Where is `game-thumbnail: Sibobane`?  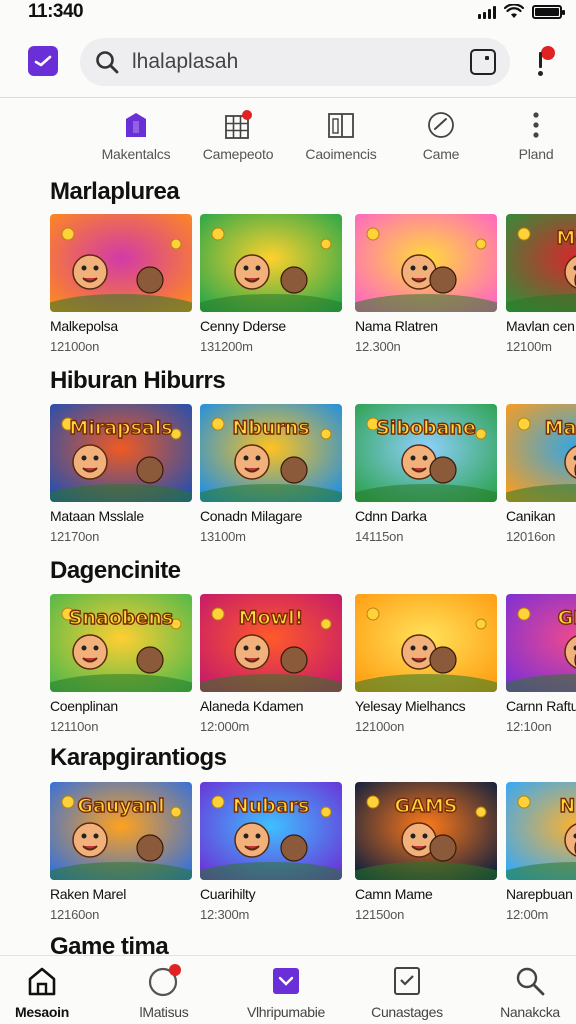
game-thumbnail: Sibobane is located at coordinates (426, 453).